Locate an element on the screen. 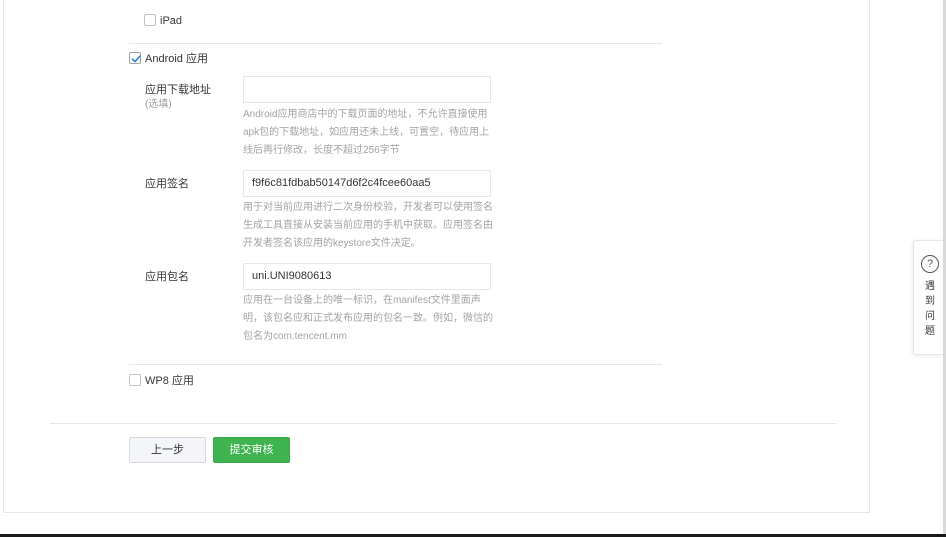  signature-input: f9f6c81fdbab50147d6f2c4fcee60aa5 is located at coordinates (367, 183).